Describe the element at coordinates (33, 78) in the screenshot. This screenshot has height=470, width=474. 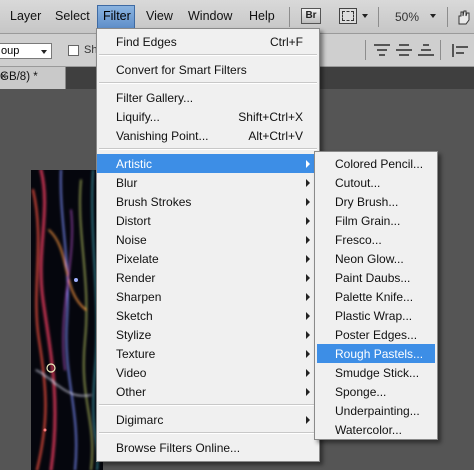
I see `document-tab: GB/8) * ×` at that location.